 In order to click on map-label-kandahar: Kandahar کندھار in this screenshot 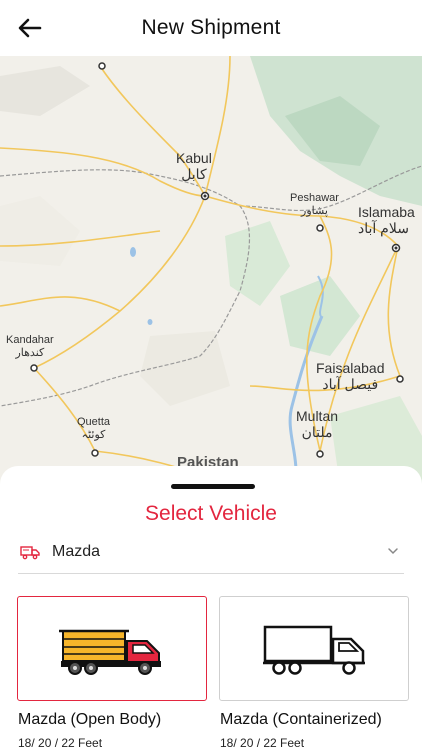, I will do `click(30, 346)`.